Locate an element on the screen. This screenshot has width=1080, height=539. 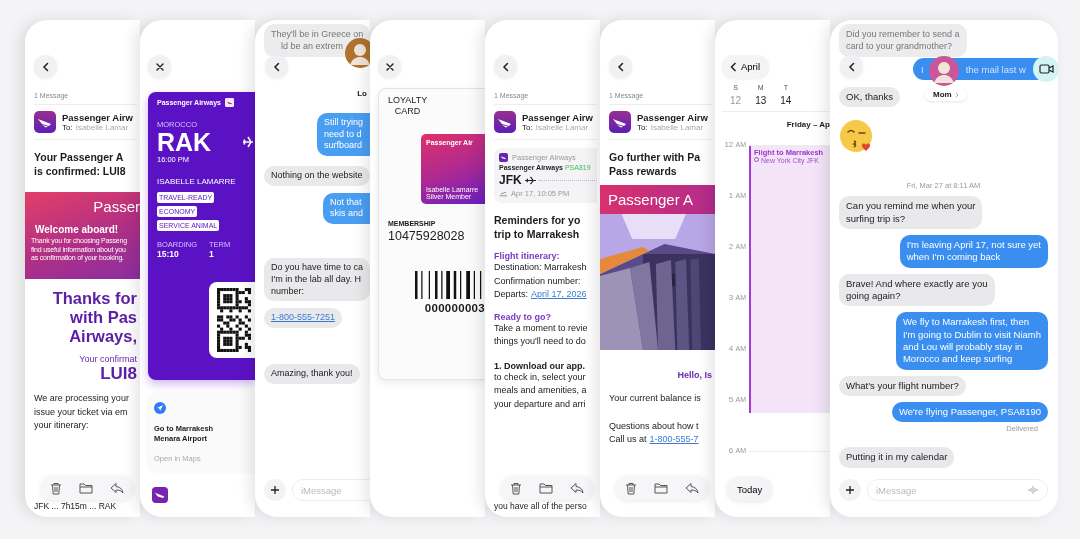
message-bubble: Brave! And where exactly are you going again? is located at coordinates (917, 290).